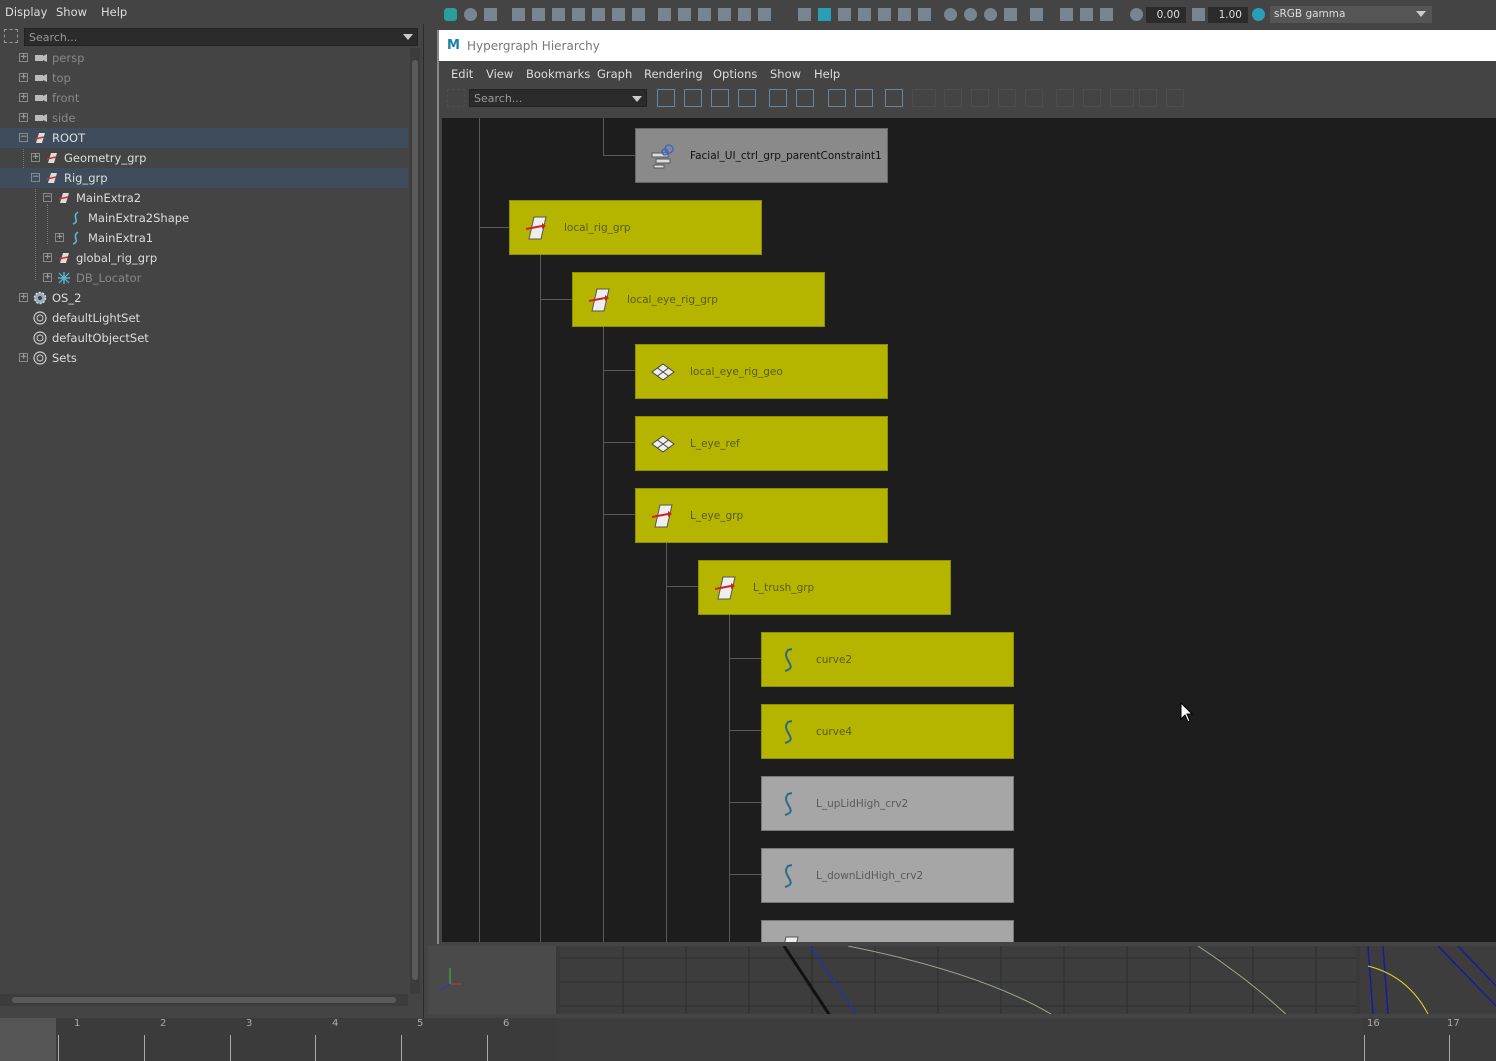 The height and width of the screenshot is (1061, 1496). I want to click on grid-icon, so click(598, 14).